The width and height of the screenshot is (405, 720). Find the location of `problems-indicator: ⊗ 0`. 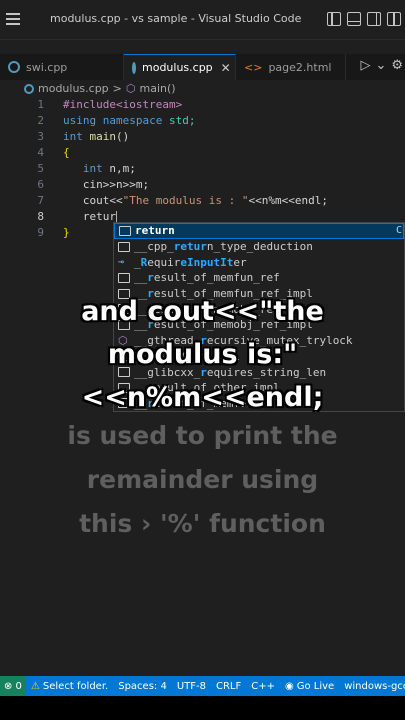

problems-indicator: ⊗ 0 is located at coordinates (13, 686).